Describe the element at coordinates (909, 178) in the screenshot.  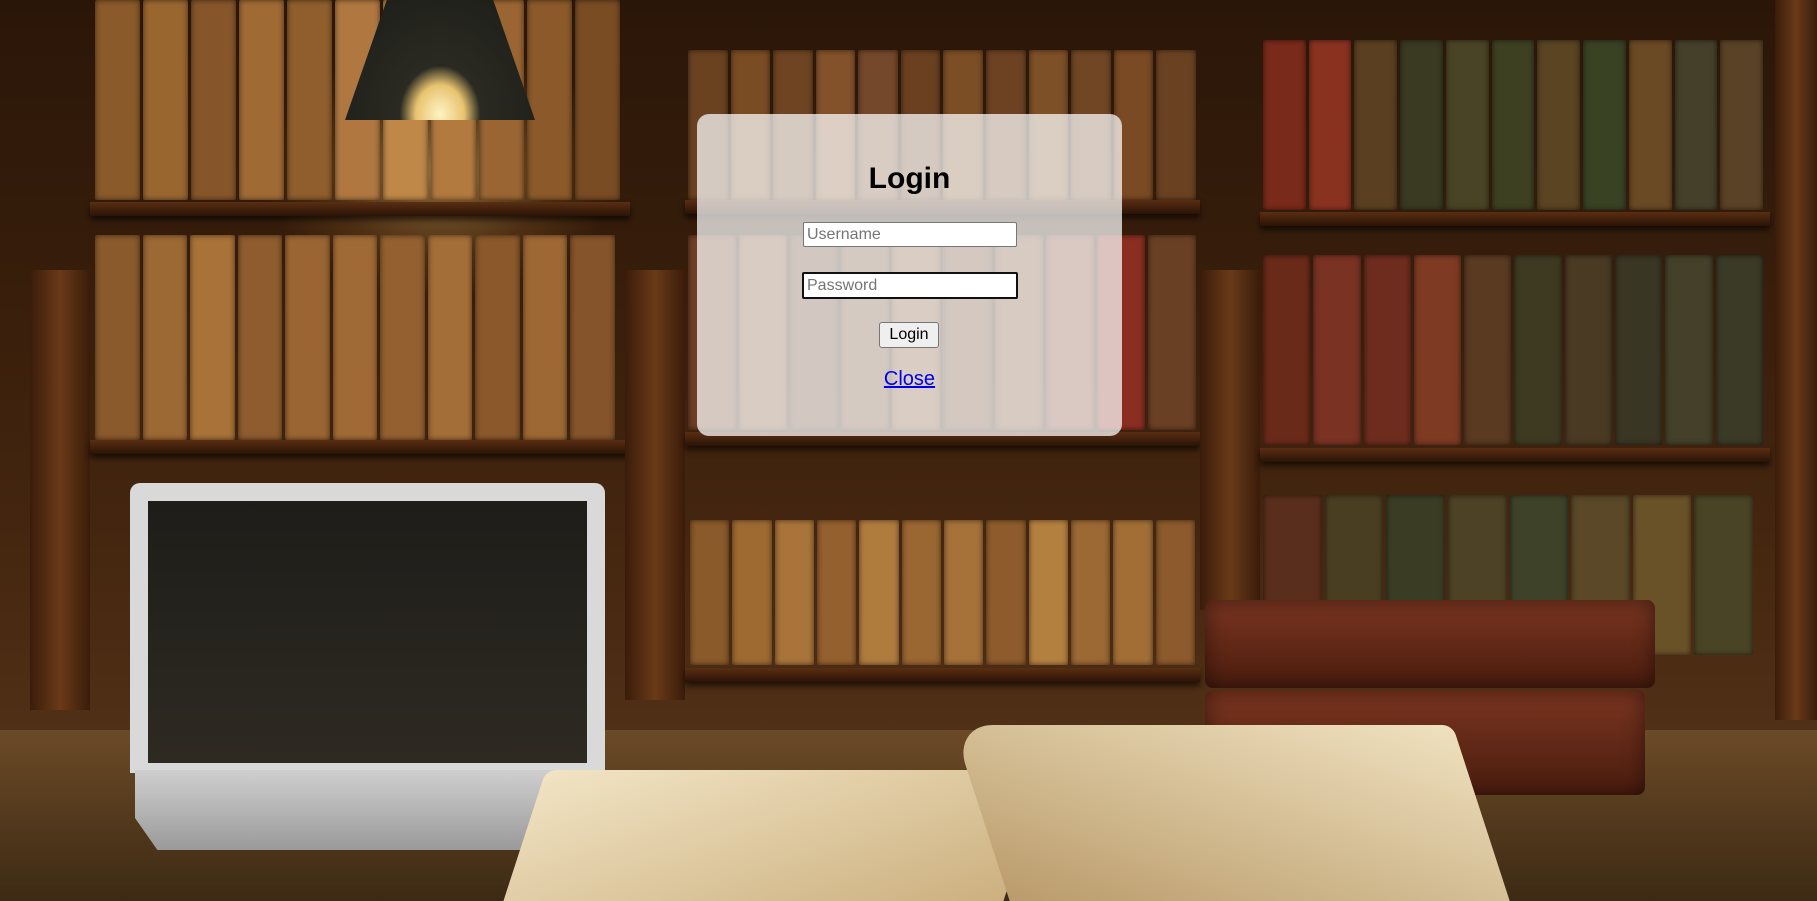
I see `login-title: Login` at that location.